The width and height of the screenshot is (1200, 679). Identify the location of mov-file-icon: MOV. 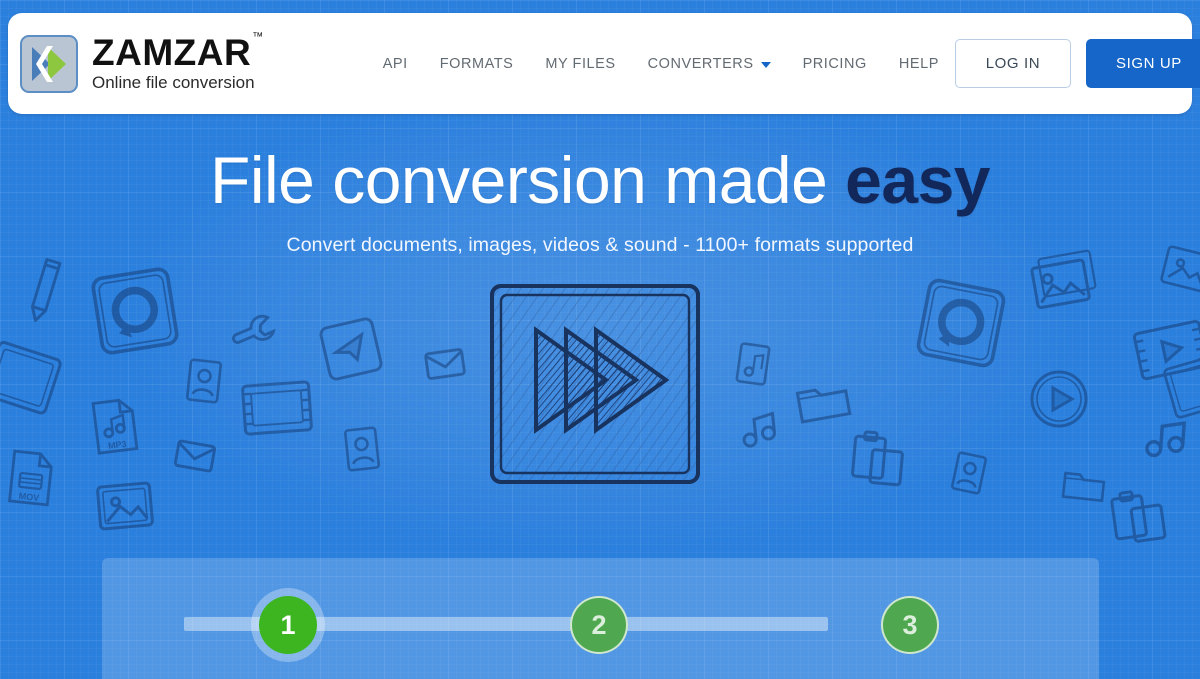
(31, 478).